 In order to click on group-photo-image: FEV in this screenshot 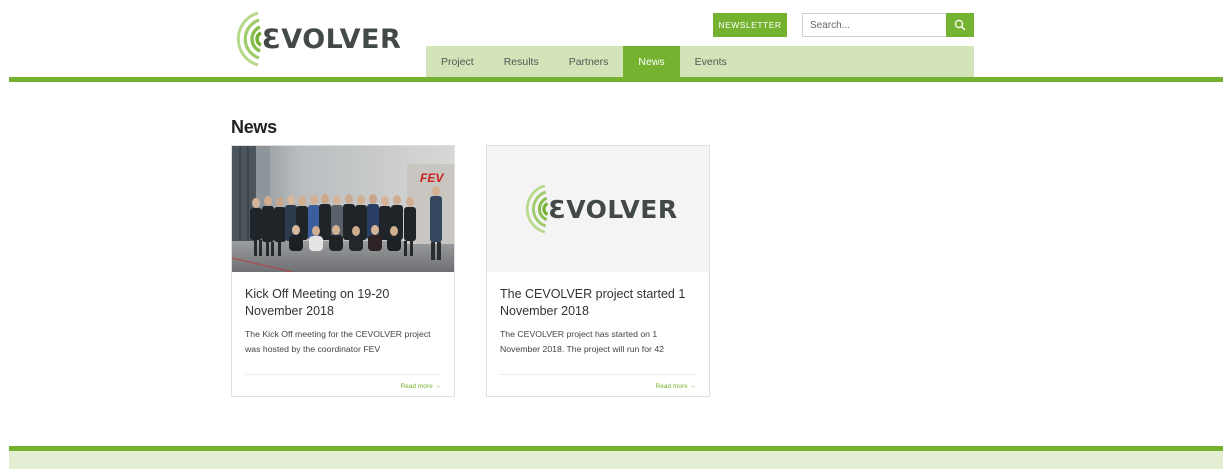, I will do `click(343, 209)`.